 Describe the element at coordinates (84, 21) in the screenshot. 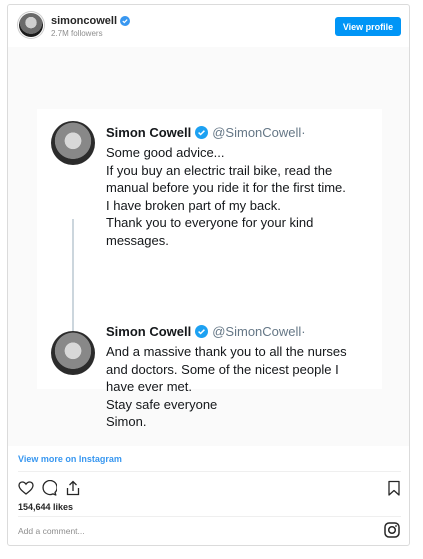

I see `username-text: simoncowell` at that location.